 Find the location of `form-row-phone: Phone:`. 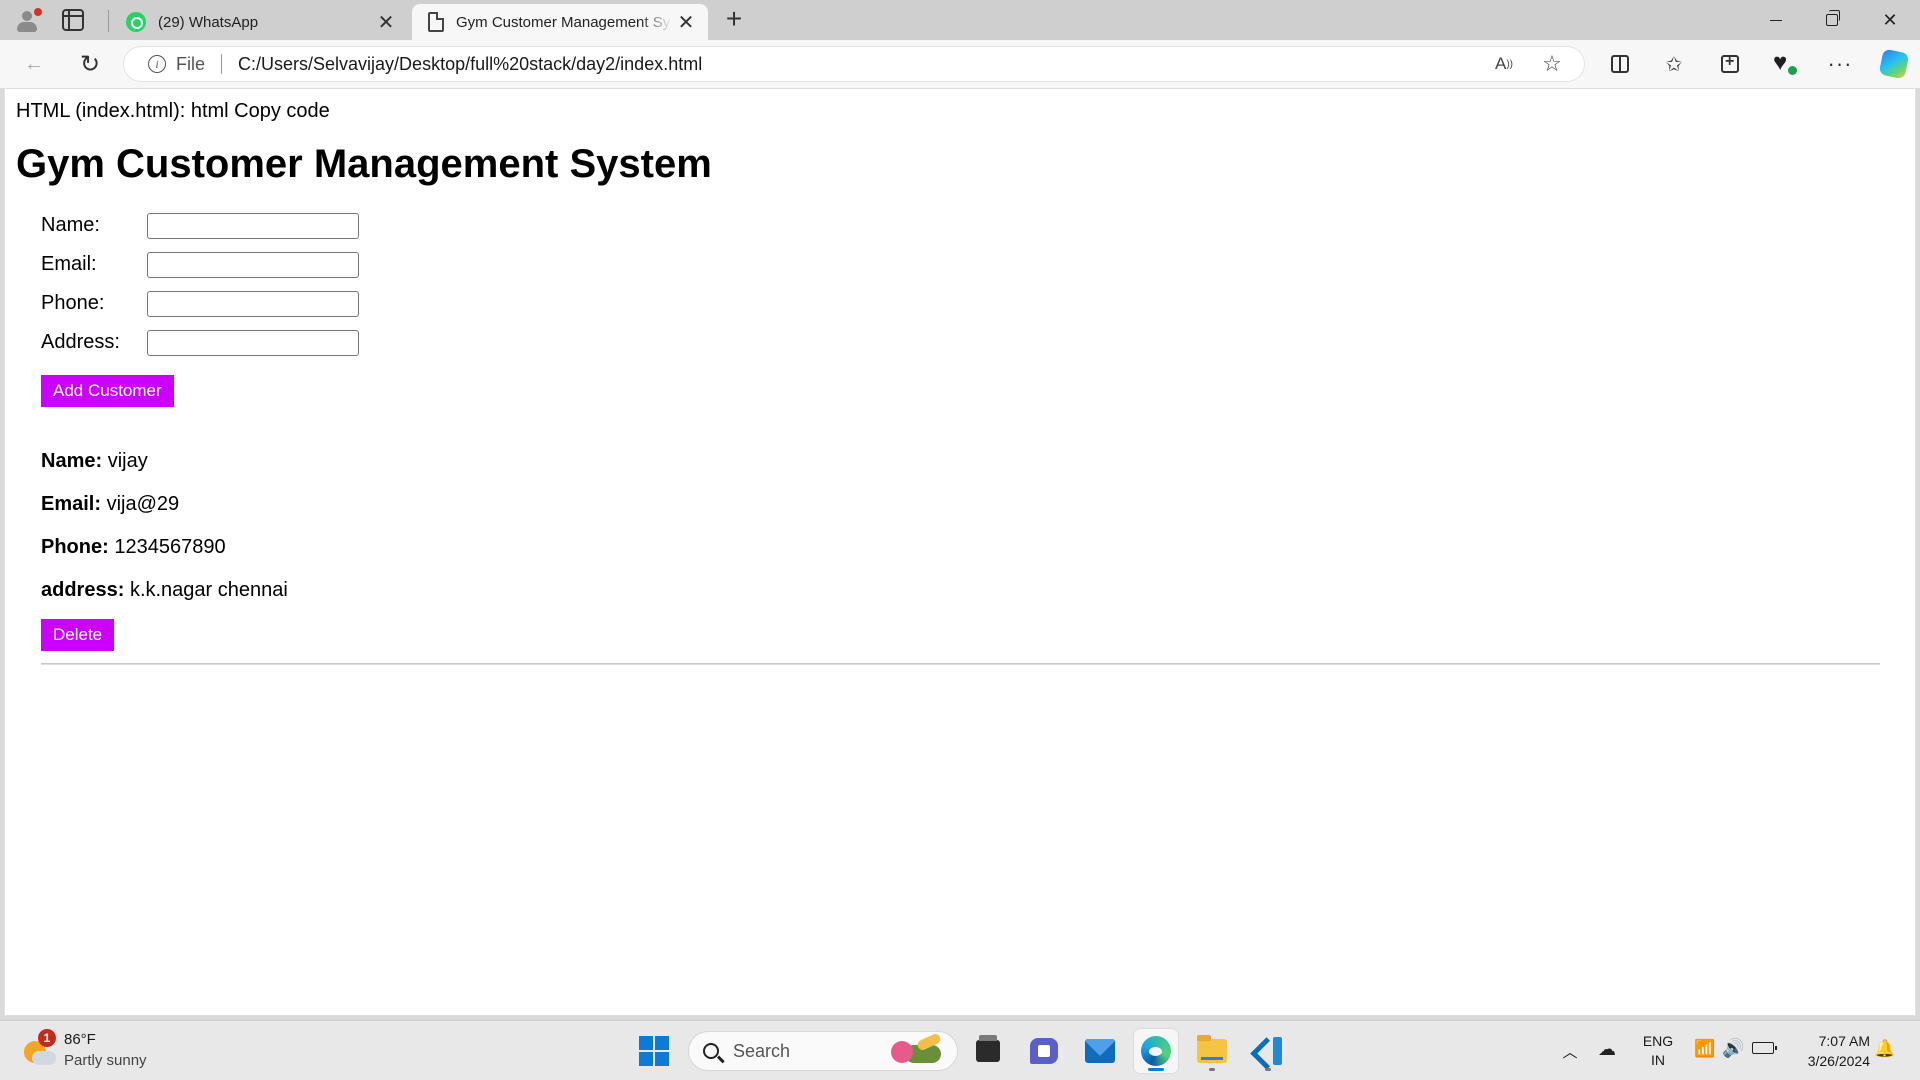

form-row-phone: Phone: is located at coordinates (978, 303).